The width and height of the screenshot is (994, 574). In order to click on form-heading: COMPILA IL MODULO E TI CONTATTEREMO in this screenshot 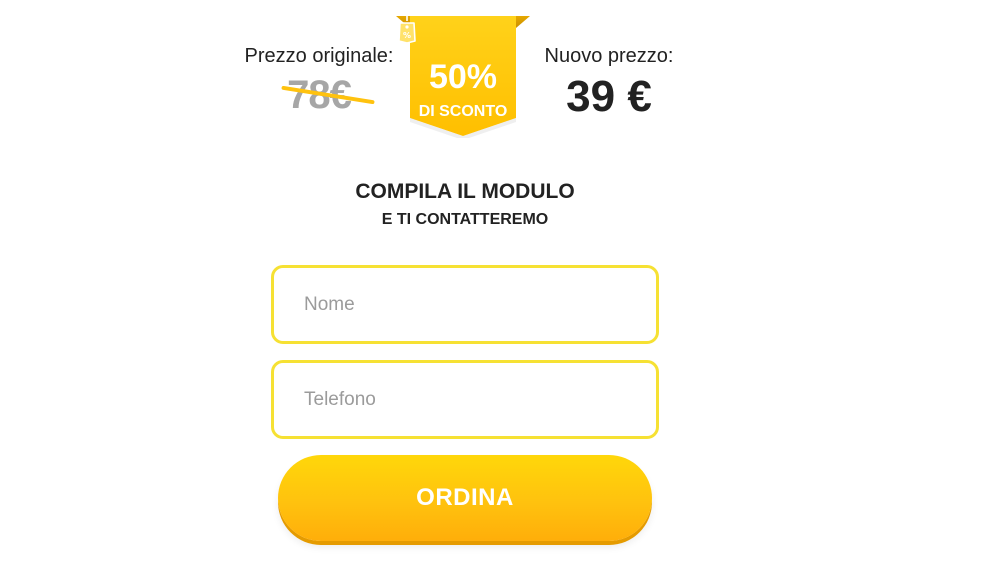, I will do `click(465, 205)`.